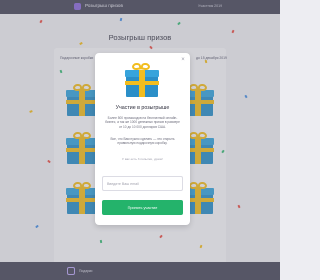 The image size is (320, 280). I want to click on email-input, so click(142, 183).